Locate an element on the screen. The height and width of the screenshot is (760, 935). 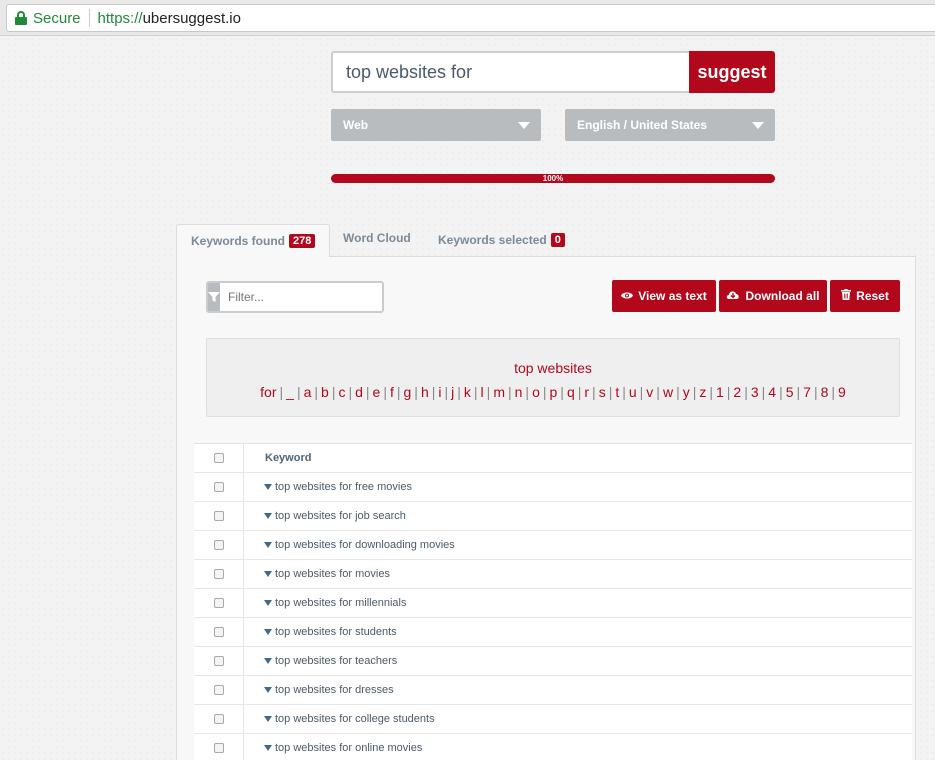
alphabet-link: 5 is located at coordinates (790, 392).